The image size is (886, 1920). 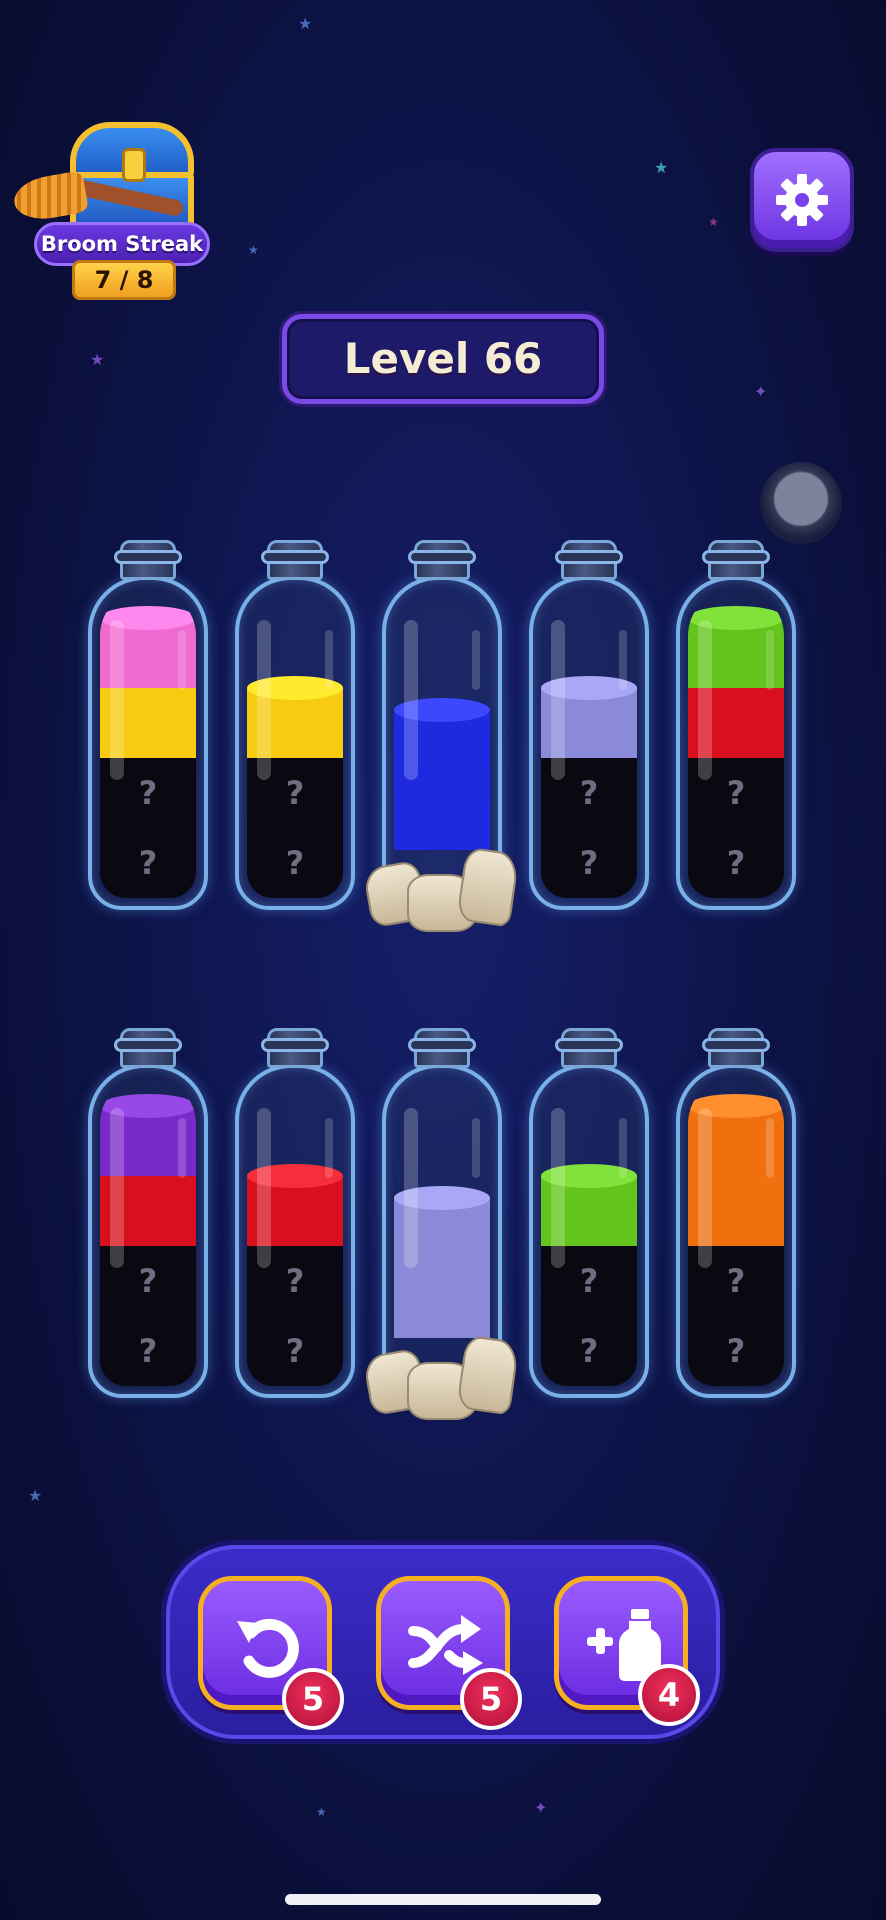 What do you see at coordinates (491, 1699) in the screenshot?
I see `shuffle-count-badge: 5` at bounding box center [491, 1699].